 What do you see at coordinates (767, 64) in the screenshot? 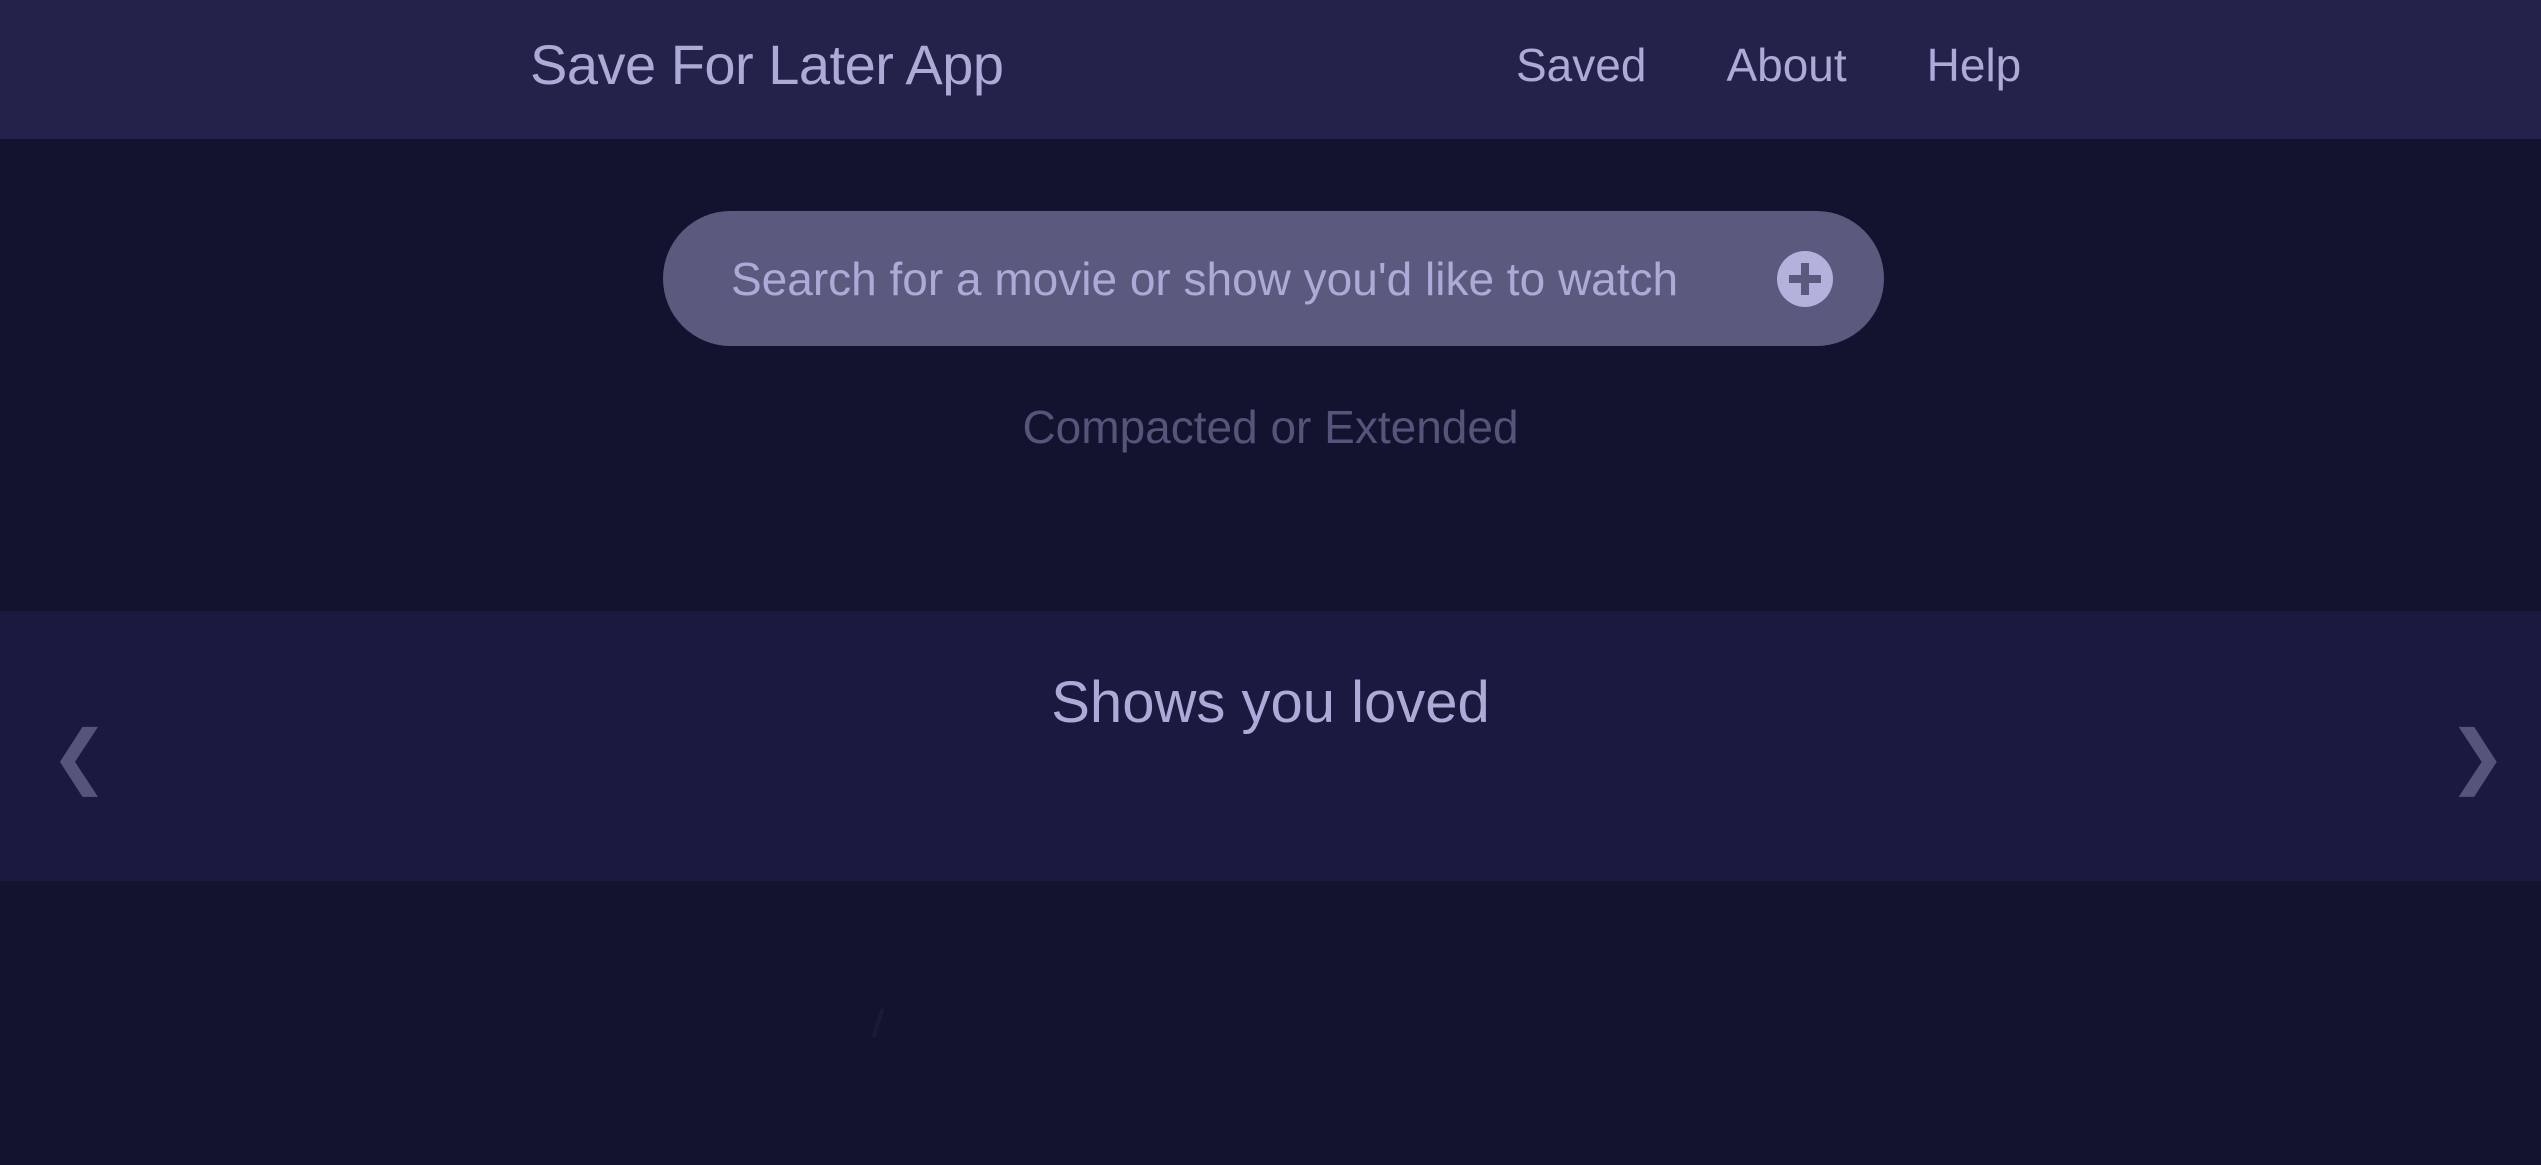
I see `app-title: Save For Later App` at bounding box center [767, 64].